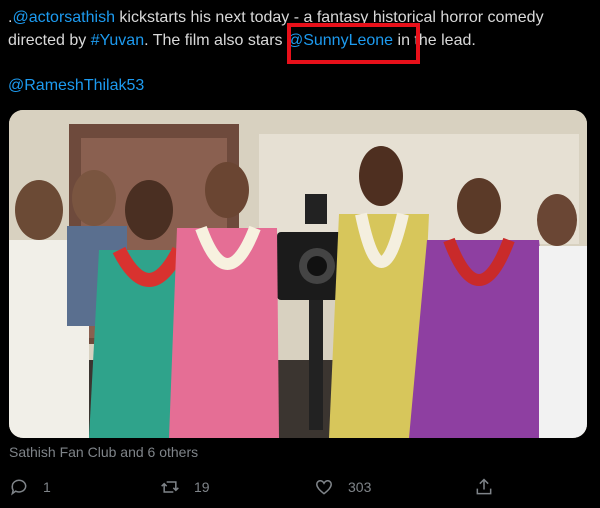 The image size is (600, 508). Describe the element at coordinates (170, 487) in the screenshot. I see `retweet-icon` at that location.